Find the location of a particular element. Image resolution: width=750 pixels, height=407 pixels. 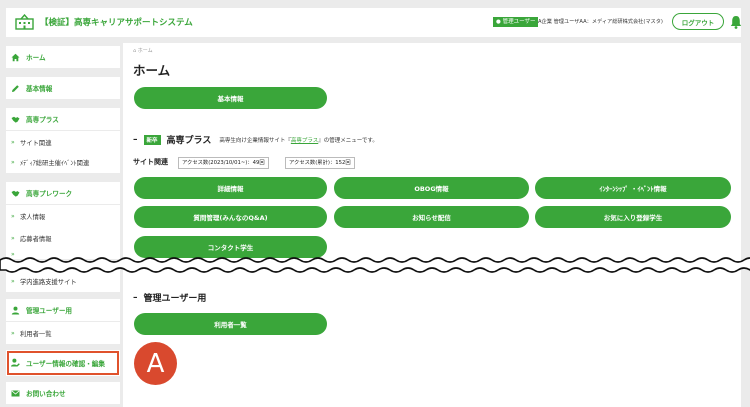

user-edit-icon is located at coordinates (15, 362).